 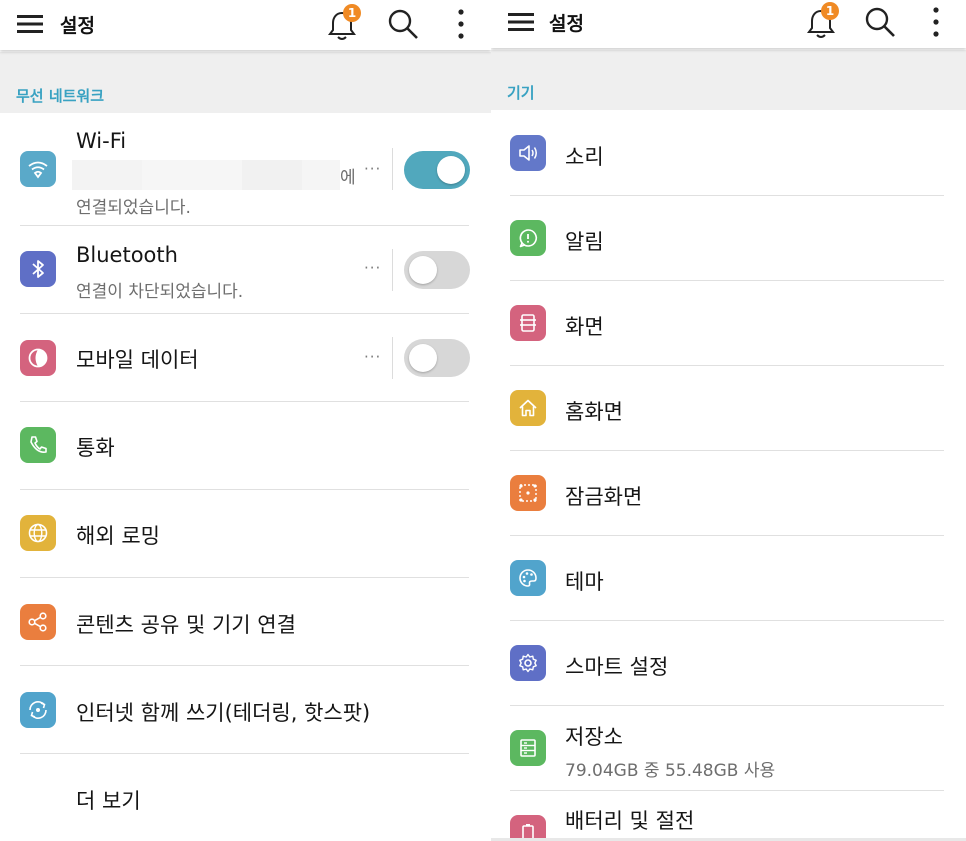 I want to click on alert-icon, so click(x=528, y=238).